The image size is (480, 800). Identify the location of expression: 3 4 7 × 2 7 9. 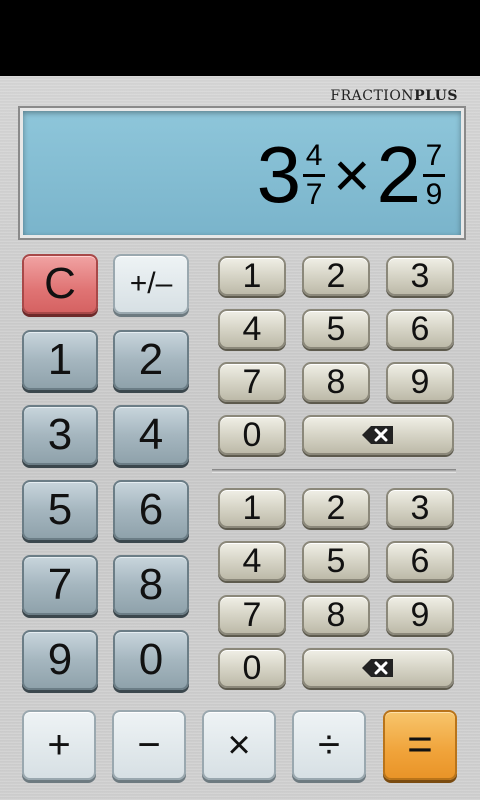
(352, 175).